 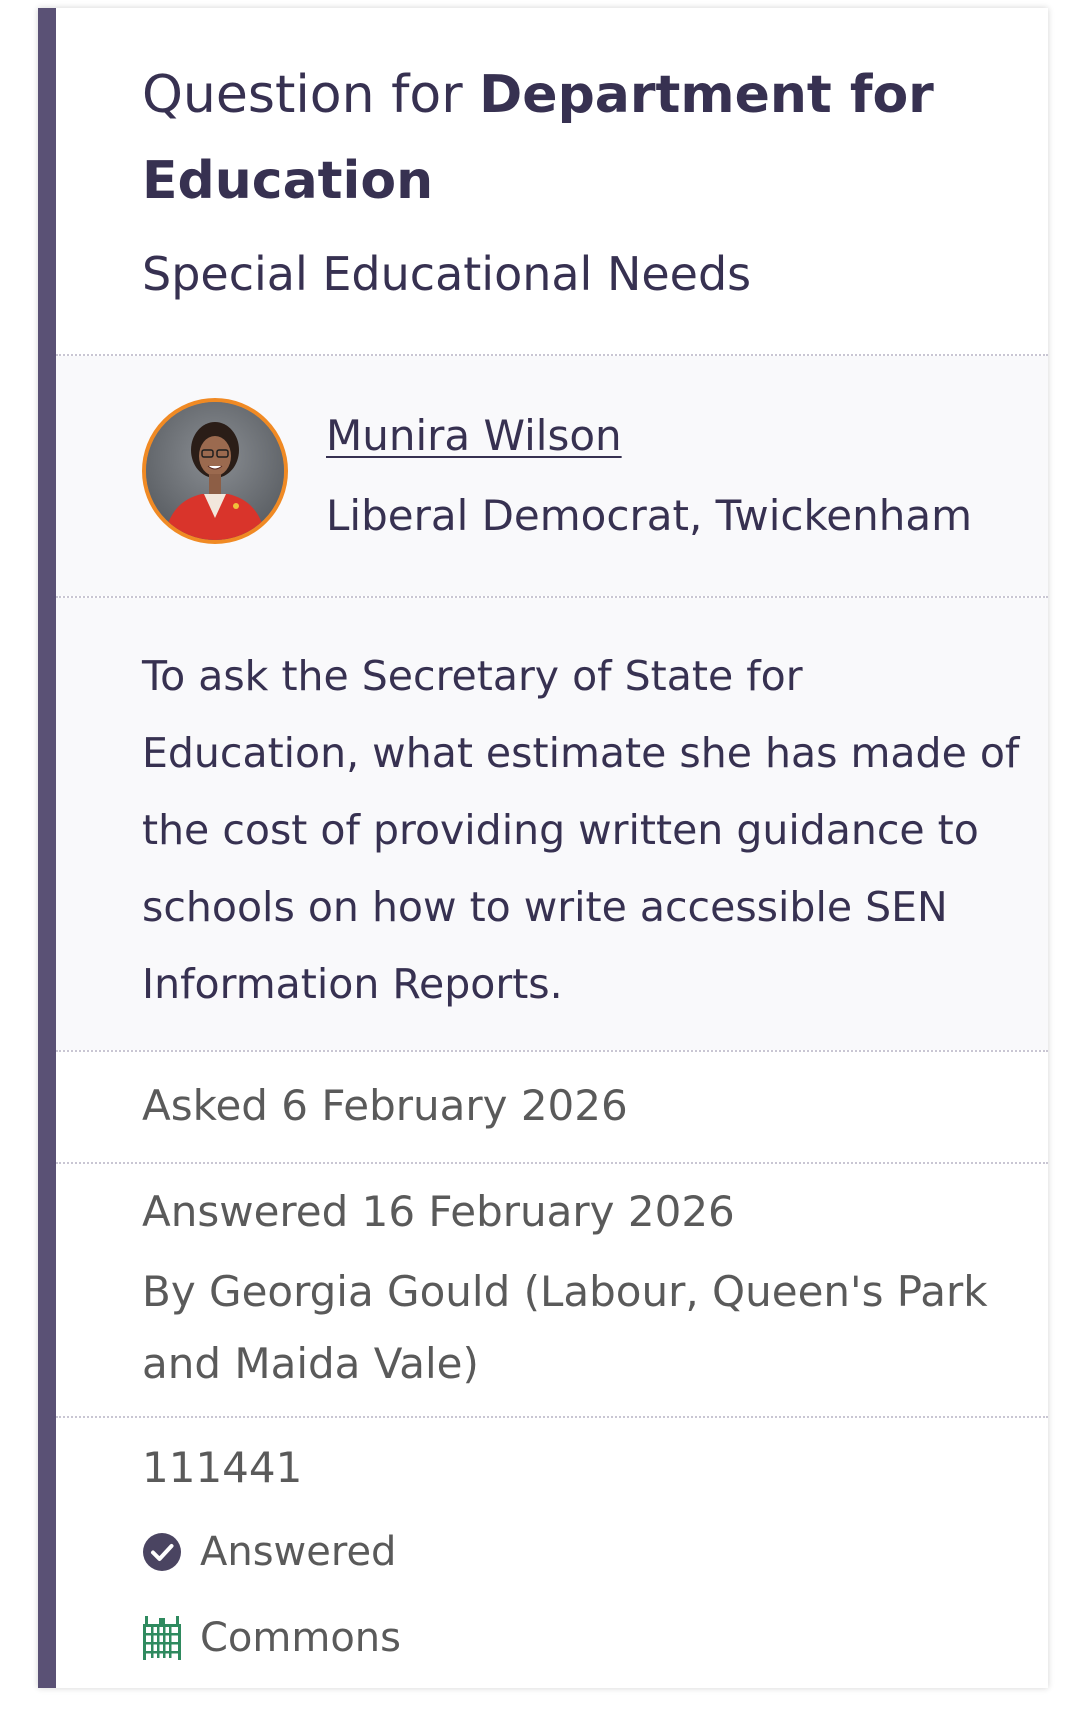 What do you see at coordinates (47, 848) in the screenshot?
I see `accent-bar` at bounding box center [47, 848].